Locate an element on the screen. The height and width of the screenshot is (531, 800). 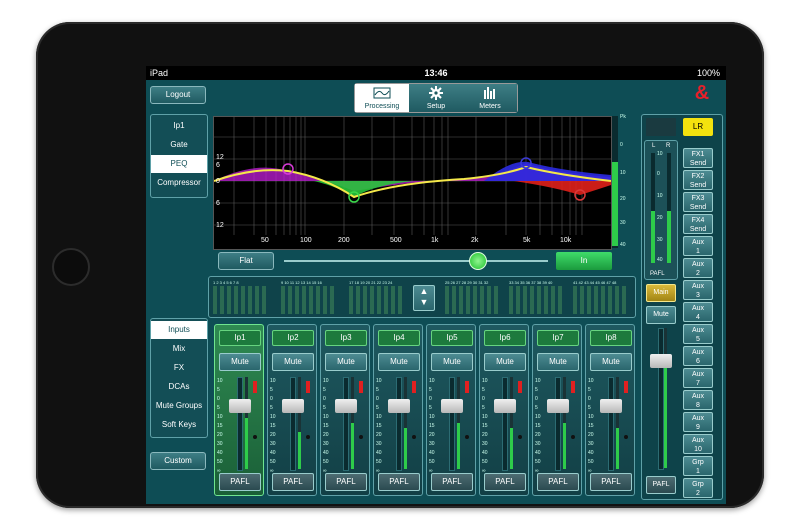
channel-strip: Ip2 Mute 10 5 0 5 10 15 20 30 40 50 ∞ PAFL is located at coordinates (292, 410).